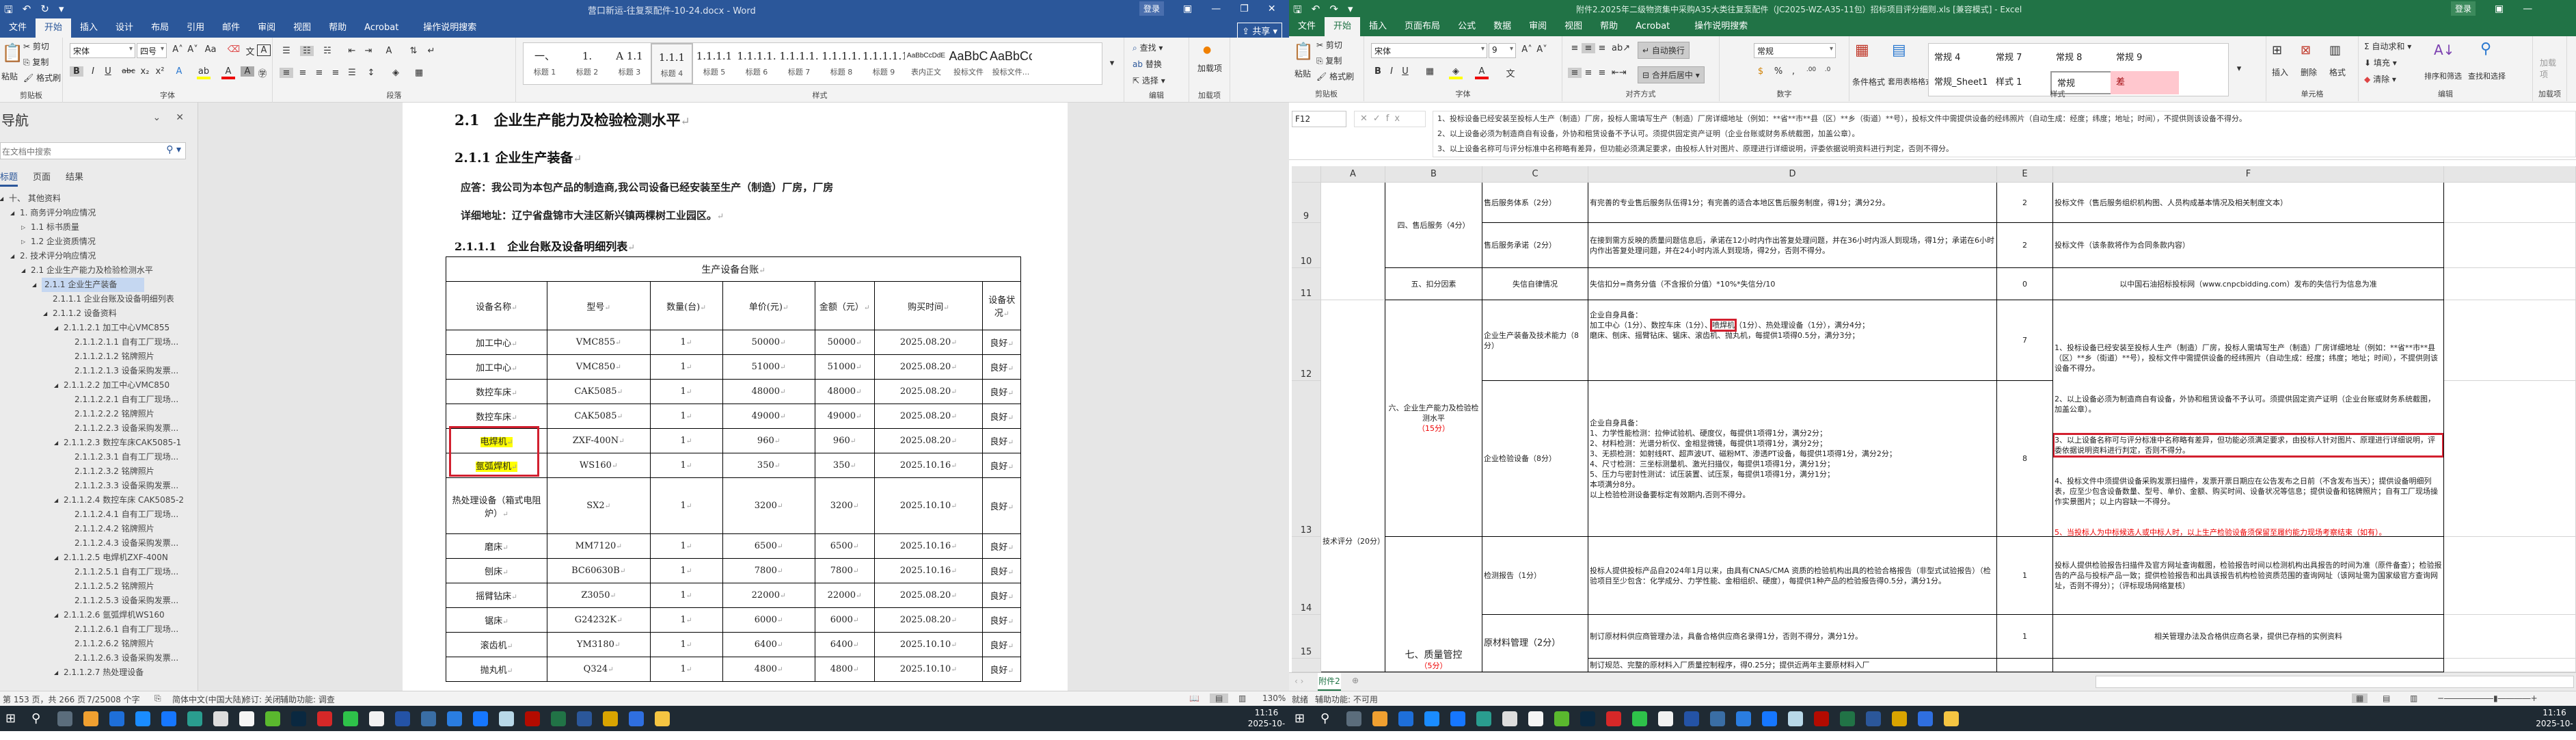 This screenshot has width=2576, height=740. Describe the element at coordinates (2280, 72) in the screenshot. I see `insert-cells-button: 插入` at that location.